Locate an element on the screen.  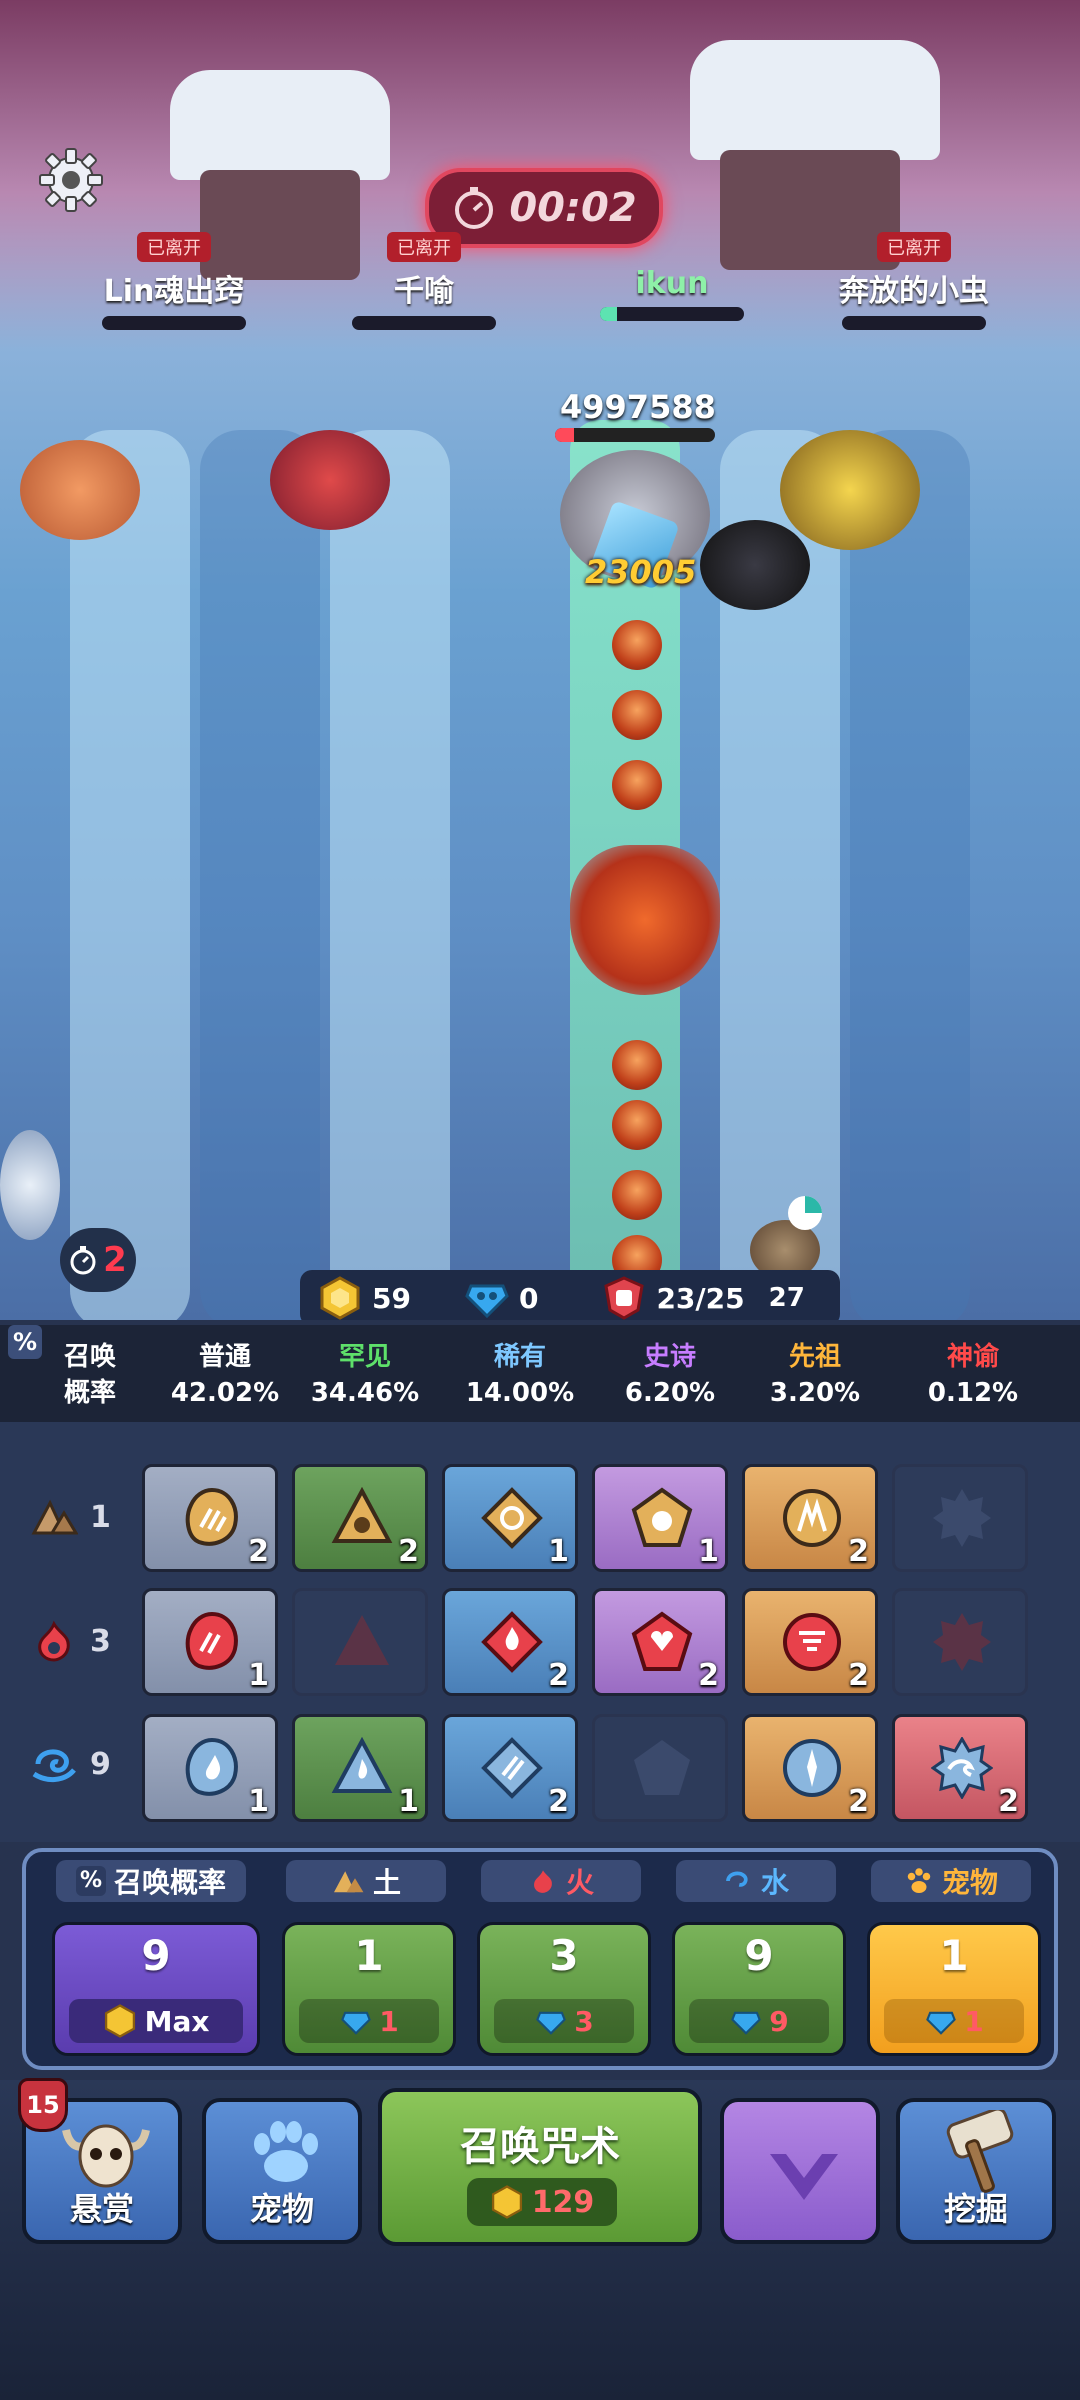
hero-slot-water-ancestral: 2 is located at coordinates (810, 1768).